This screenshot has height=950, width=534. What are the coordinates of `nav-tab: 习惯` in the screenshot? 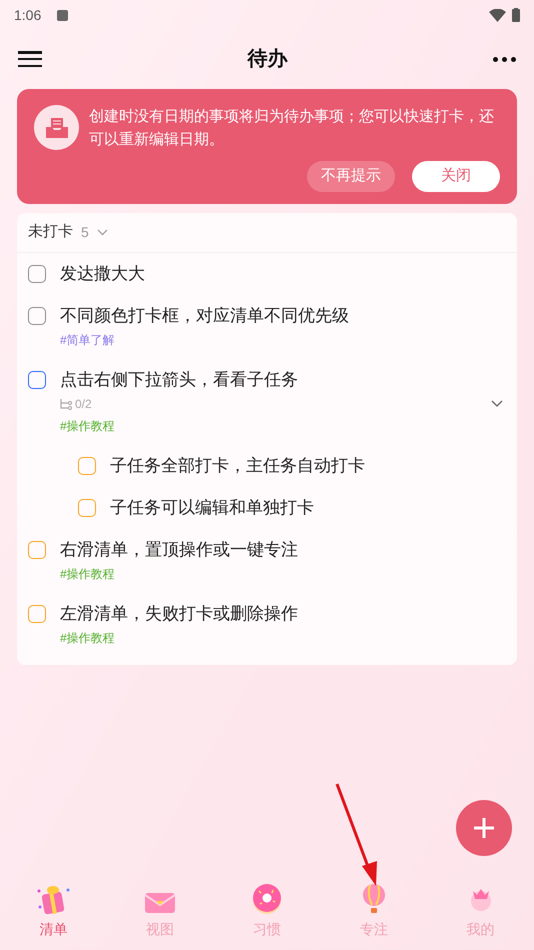 It's located at (267, 910).